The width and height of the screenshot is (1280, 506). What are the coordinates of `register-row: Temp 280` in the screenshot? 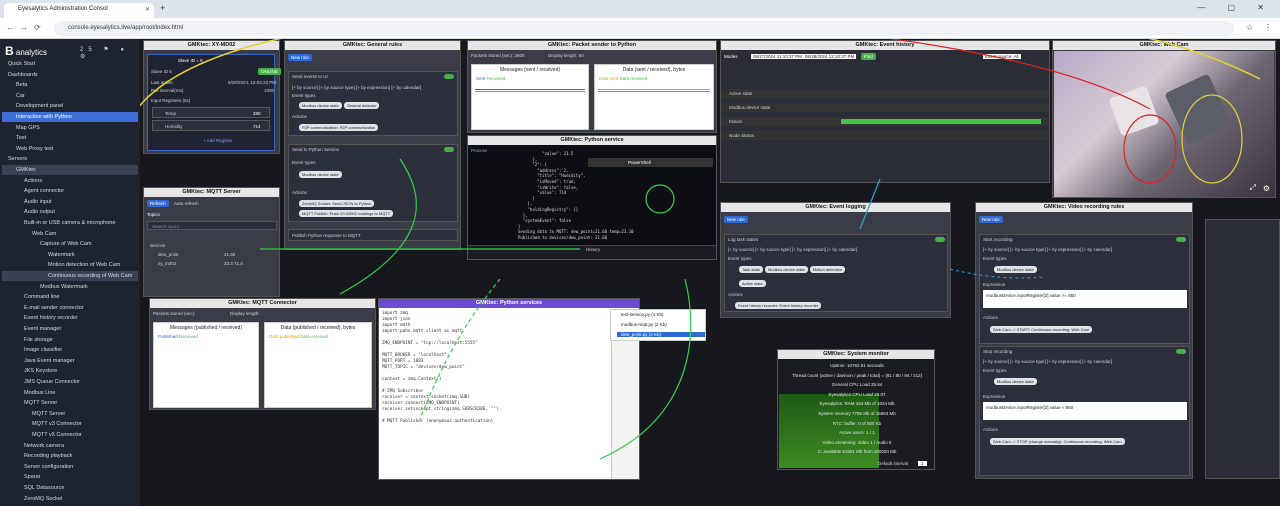 It's located at (211, 112).